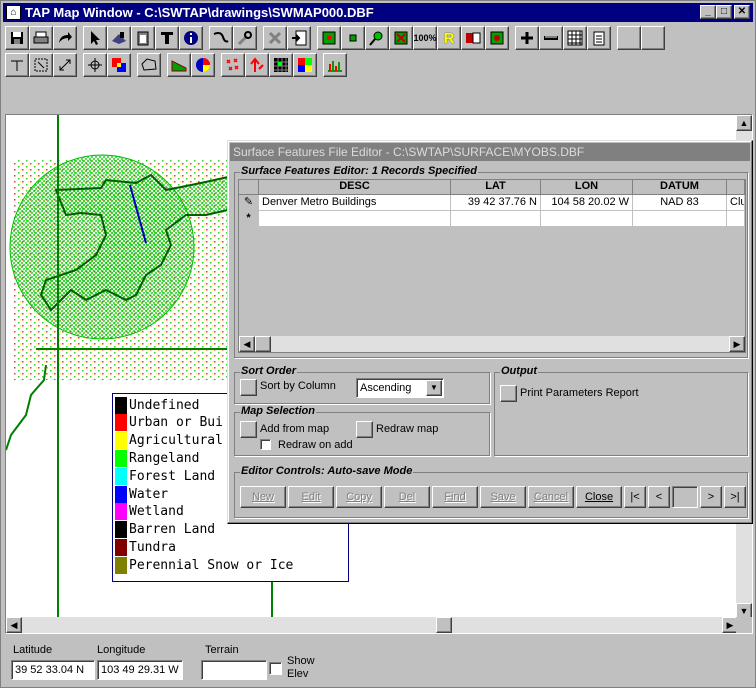  What do you see at coordinates (263, 344) in the screenshot?
I see `grid-scroll-thumb` at bounding box center [263, 344].